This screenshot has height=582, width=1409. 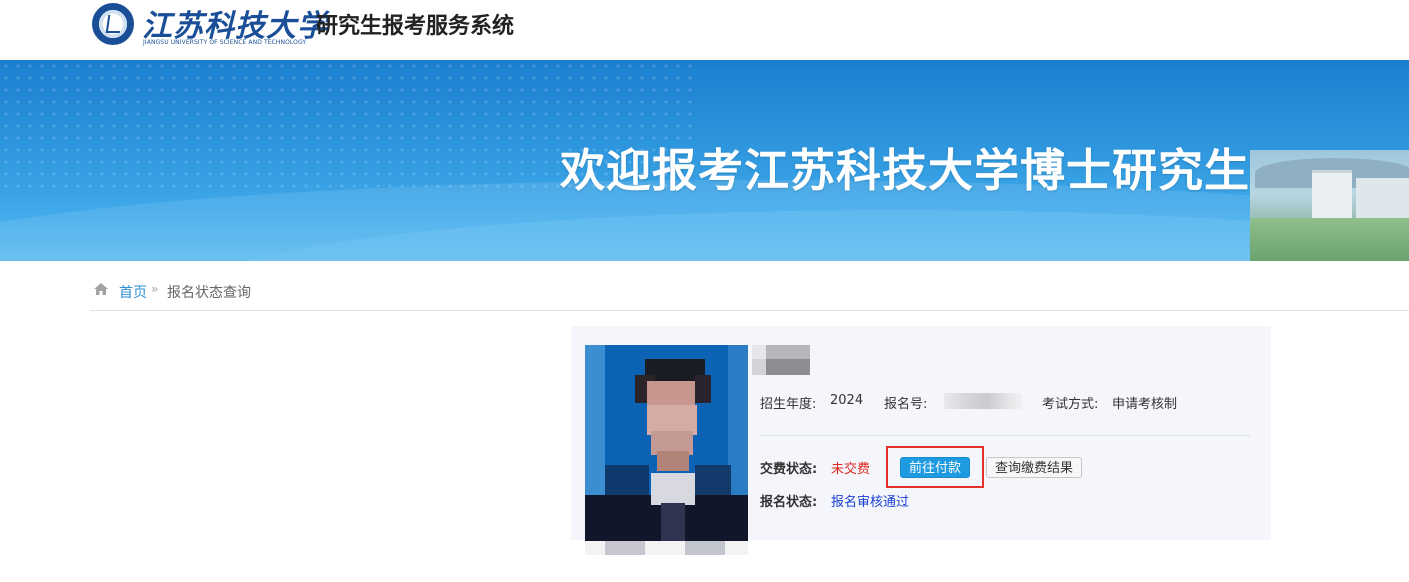 What do you see at coordinates (983, 401) in the screenshot?
I see `registration-number-redacted` at bounding box center [983, 401].